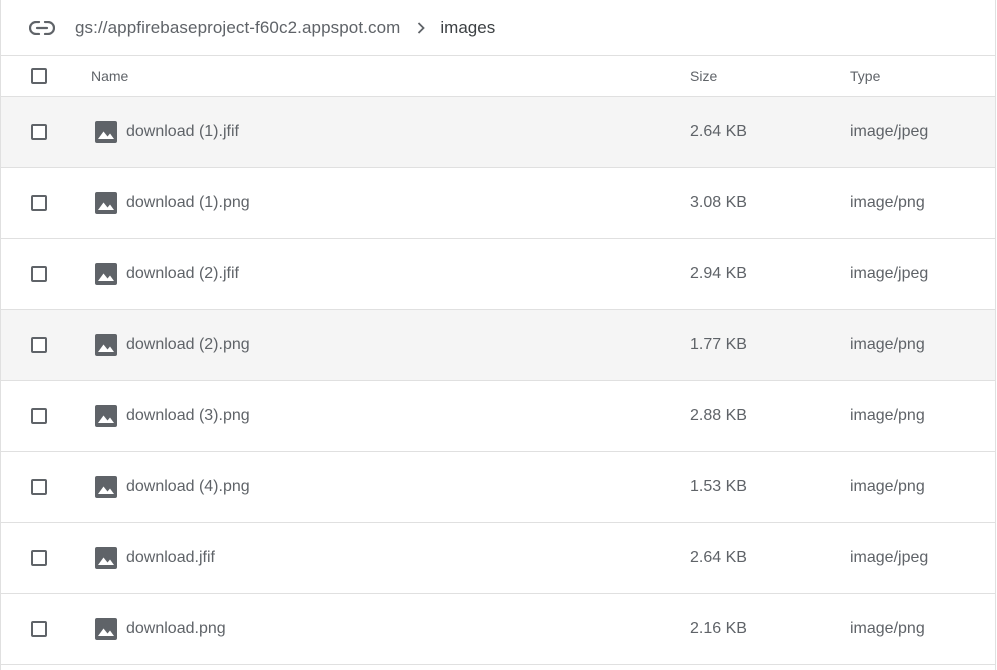 The image size is (997, 670). Describe the element at coordinates (390, 274) in the screenshot. I see `file-name-cell: download (2).jfif` at that location.